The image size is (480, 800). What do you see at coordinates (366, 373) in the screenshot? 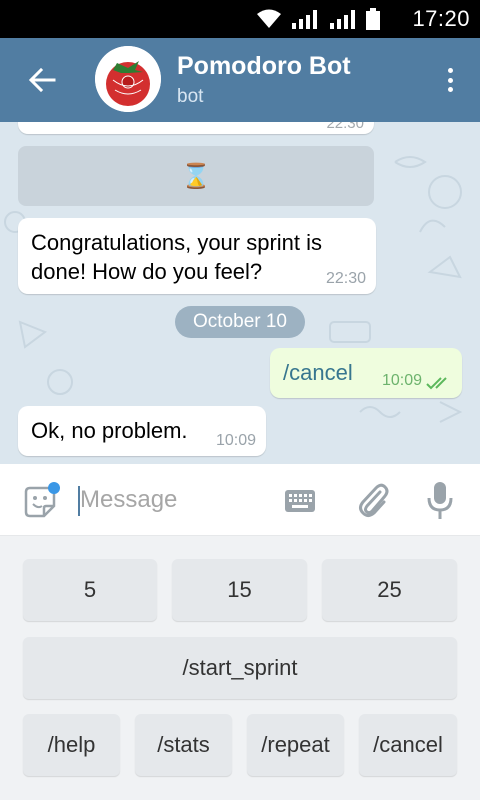
I see `outgoing-message: /cancel 10:09` at bounding box center [366, 373].